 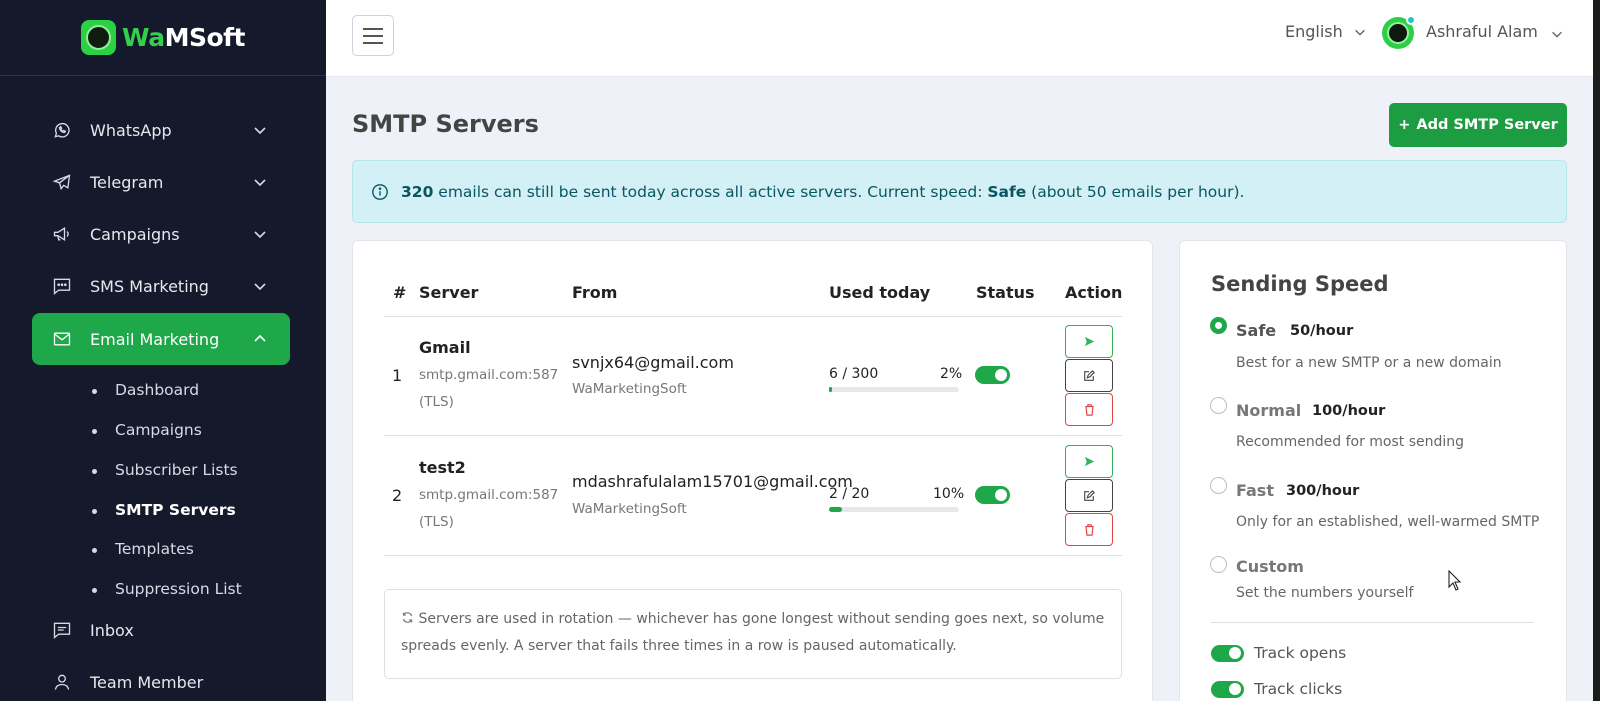 I want to click on sidebar-item-email-marketing: Email Marketing, so click(x=161, y=339).